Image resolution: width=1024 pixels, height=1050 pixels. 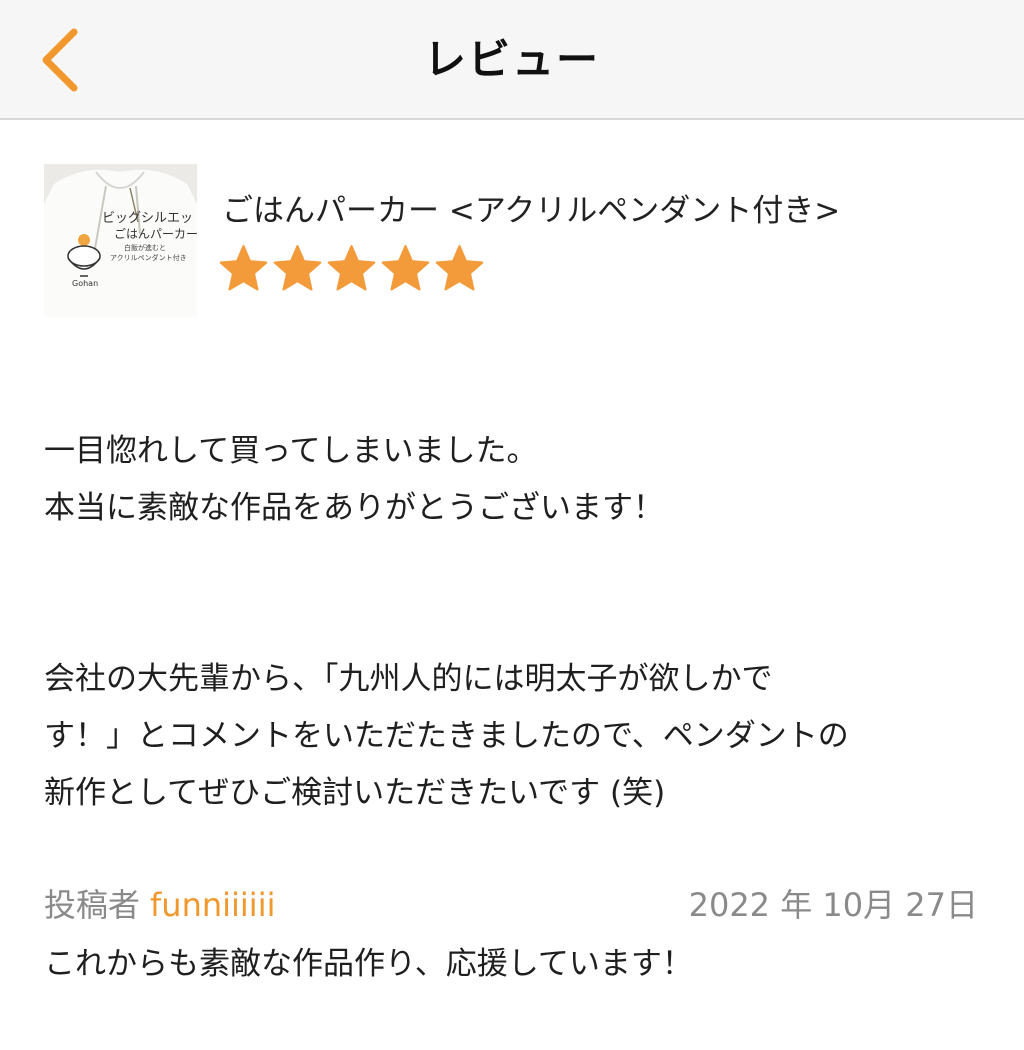 I want to click on thumbnail-logo: Gohan, so click(x=85, y=283).